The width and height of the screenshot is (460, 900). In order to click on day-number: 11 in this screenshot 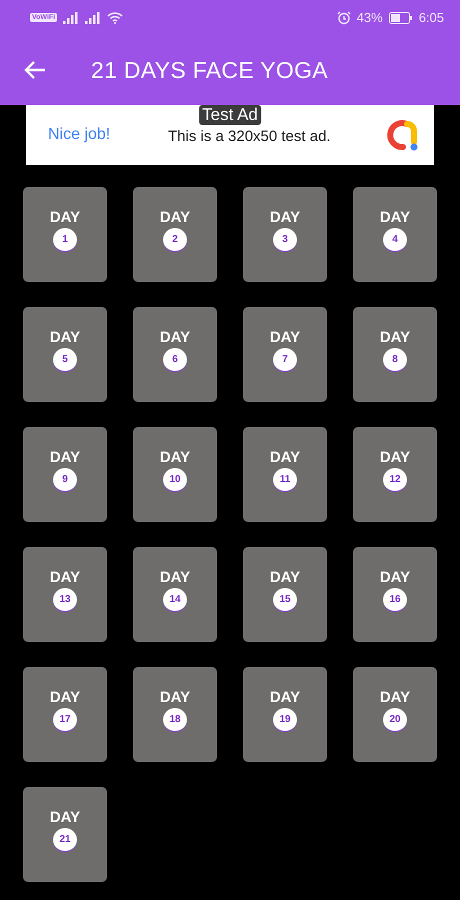, I will do `click(285, 480)`.